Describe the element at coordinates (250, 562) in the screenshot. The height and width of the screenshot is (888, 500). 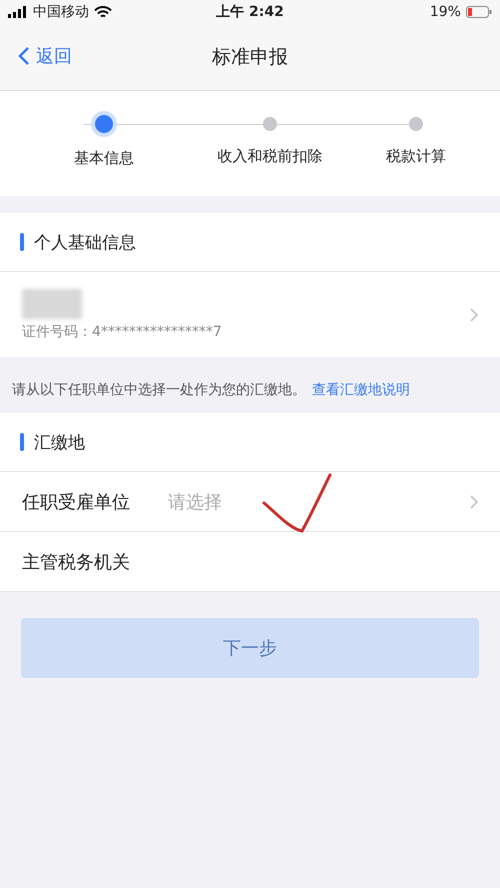
I see `form-row: 主管税务机关` at that location.